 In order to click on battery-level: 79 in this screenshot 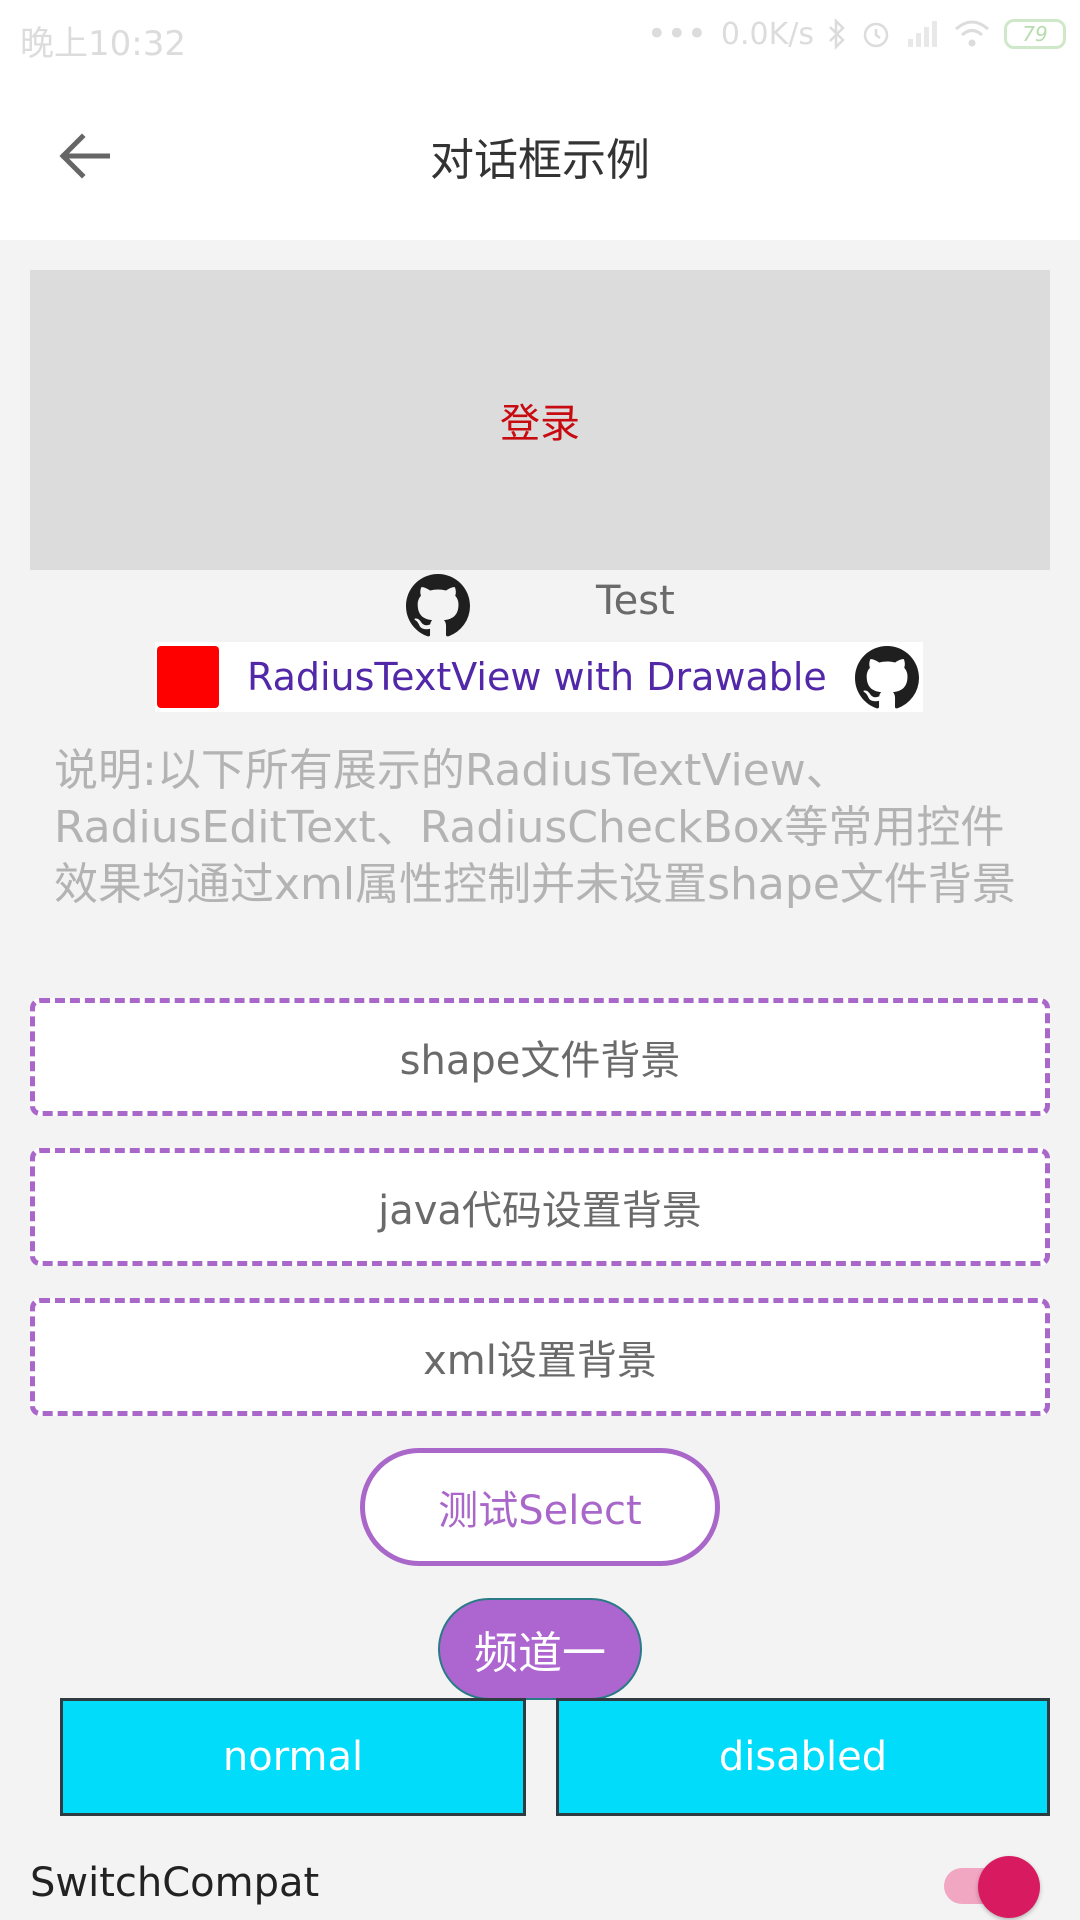, I will do `click(1035, 34)`.